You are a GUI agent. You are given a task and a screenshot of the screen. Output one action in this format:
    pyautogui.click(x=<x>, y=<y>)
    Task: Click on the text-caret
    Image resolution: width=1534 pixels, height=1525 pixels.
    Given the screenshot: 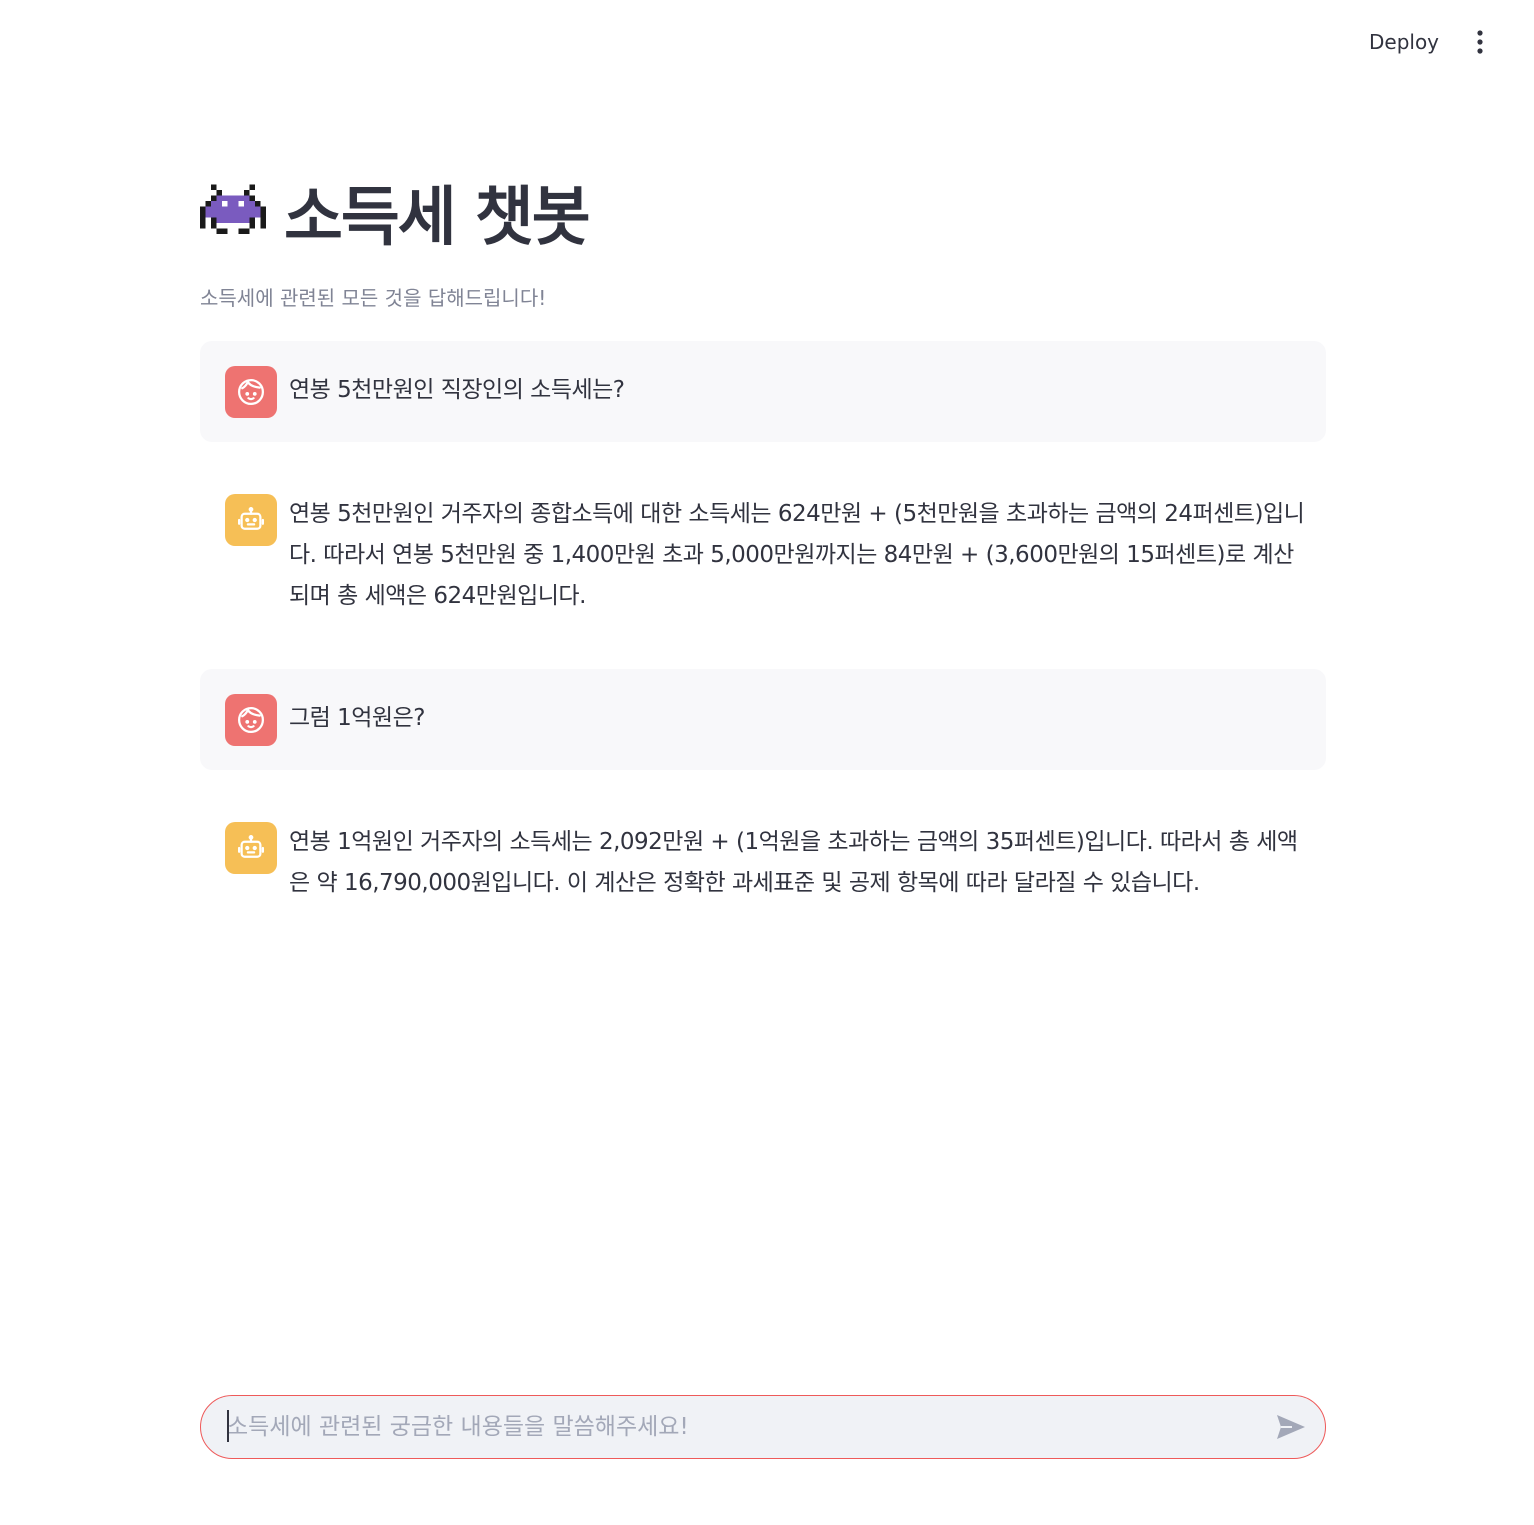 What is the action you would take?
    pyautogui.click(x=228, y=1426)
    